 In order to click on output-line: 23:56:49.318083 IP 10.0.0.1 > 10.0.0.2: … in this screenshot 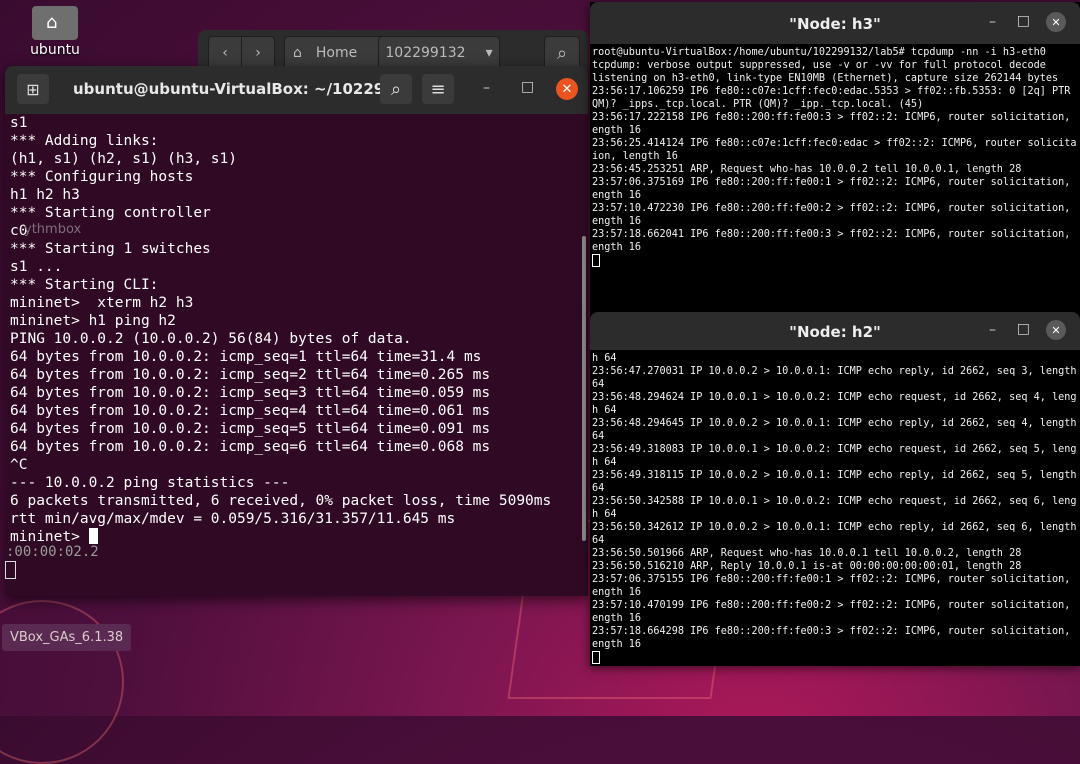, I will do `click(834, 449)`.